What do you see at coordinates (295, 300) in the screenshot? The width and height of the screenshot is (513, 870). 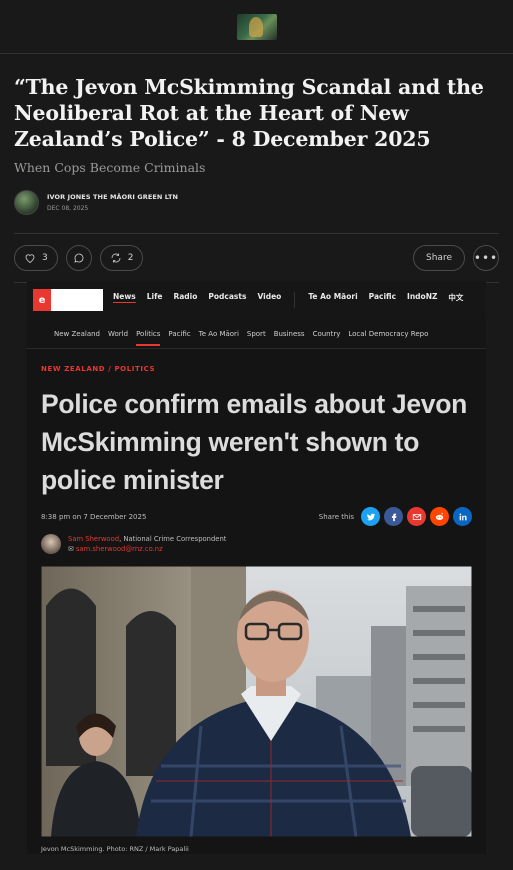 I see `rnz-nav-divider` at bounding box center [295, 300].